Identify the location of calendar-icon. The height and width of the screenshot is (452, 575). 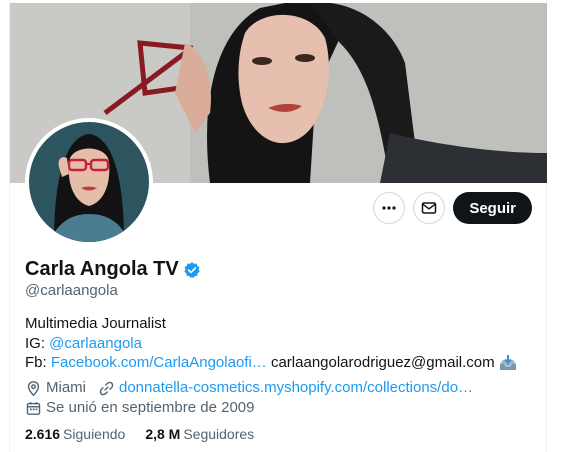
(33, 408).